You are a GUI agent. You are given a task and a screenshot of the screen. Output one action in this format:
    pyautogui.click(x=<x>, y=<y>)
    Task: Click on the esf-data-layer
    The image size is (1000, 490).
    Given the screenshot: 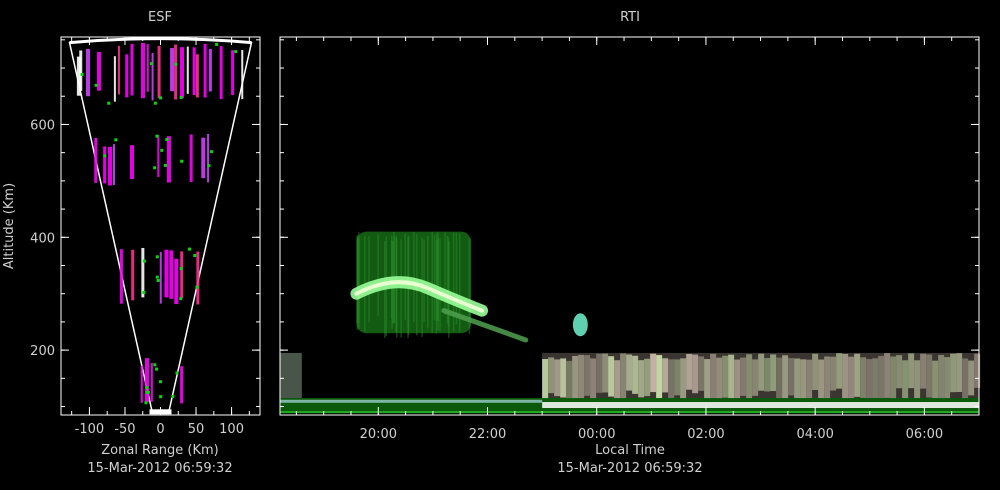 What is the action you would take?
    pyautogui.click(x=160, y=226)
    